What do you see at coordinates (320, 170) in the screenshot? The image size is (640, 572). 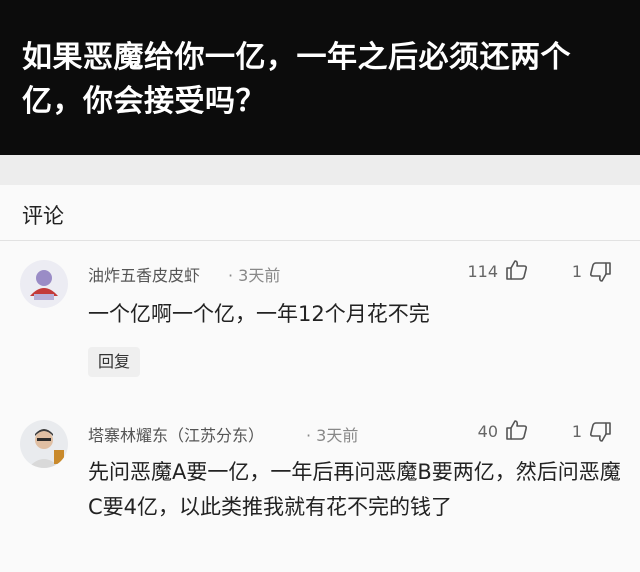 I see `section-gap` at bounding box center [320, 170].